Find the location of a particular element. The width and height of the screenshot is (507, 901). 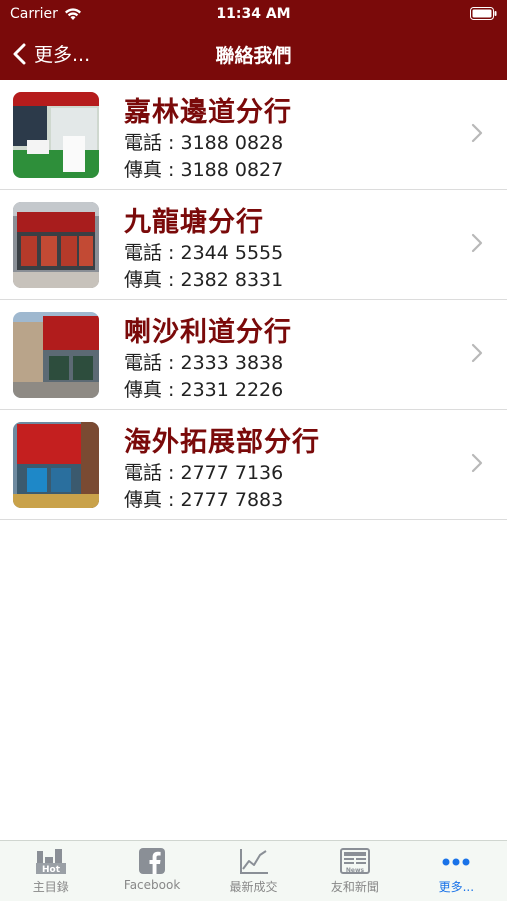

status-bar: Carrier 11:34 AM is located at coordinates (253, 14).